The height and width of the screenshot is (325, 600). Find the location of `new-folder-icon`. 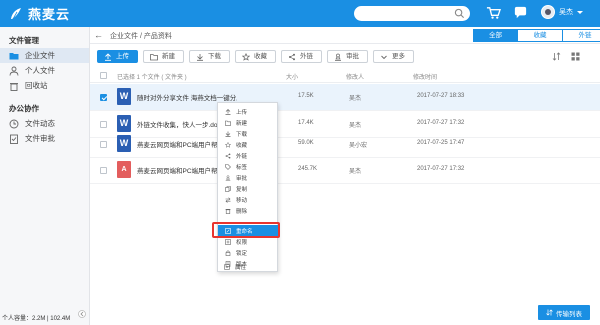

new-folder-icon is located at coordinates (154, 56).